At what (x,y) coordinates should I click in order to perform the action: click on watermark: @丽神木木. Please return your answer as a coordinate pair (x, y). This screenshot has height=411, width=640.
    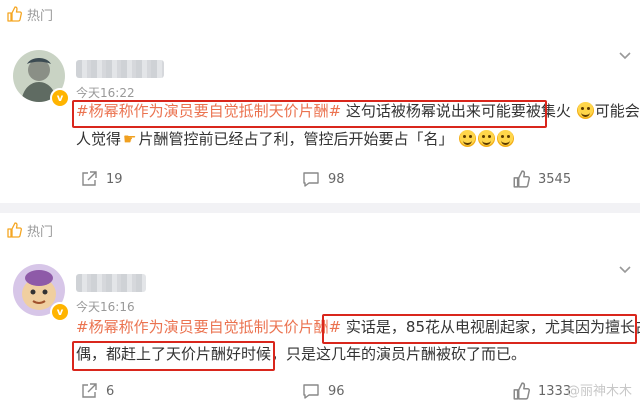
    Looking at the image, I should click on (599, 389).